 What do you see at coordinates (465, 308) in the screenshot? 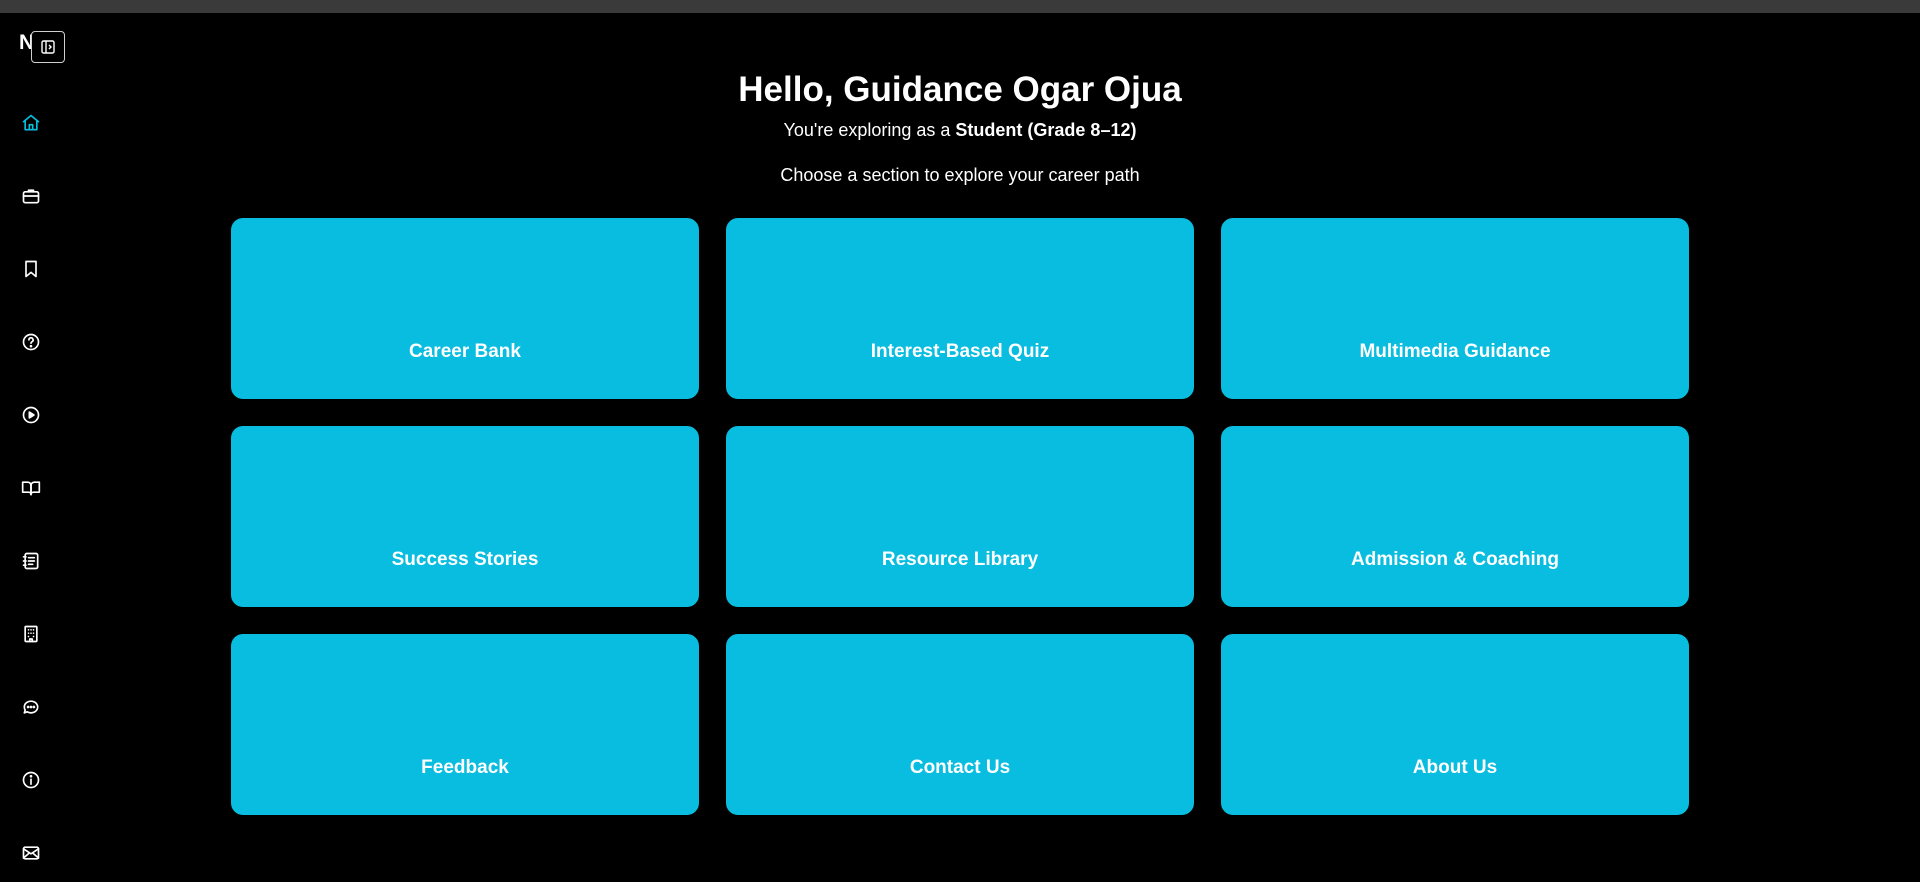
I see `card-career-bank: Career Bank` at bounding box center [465, 308].